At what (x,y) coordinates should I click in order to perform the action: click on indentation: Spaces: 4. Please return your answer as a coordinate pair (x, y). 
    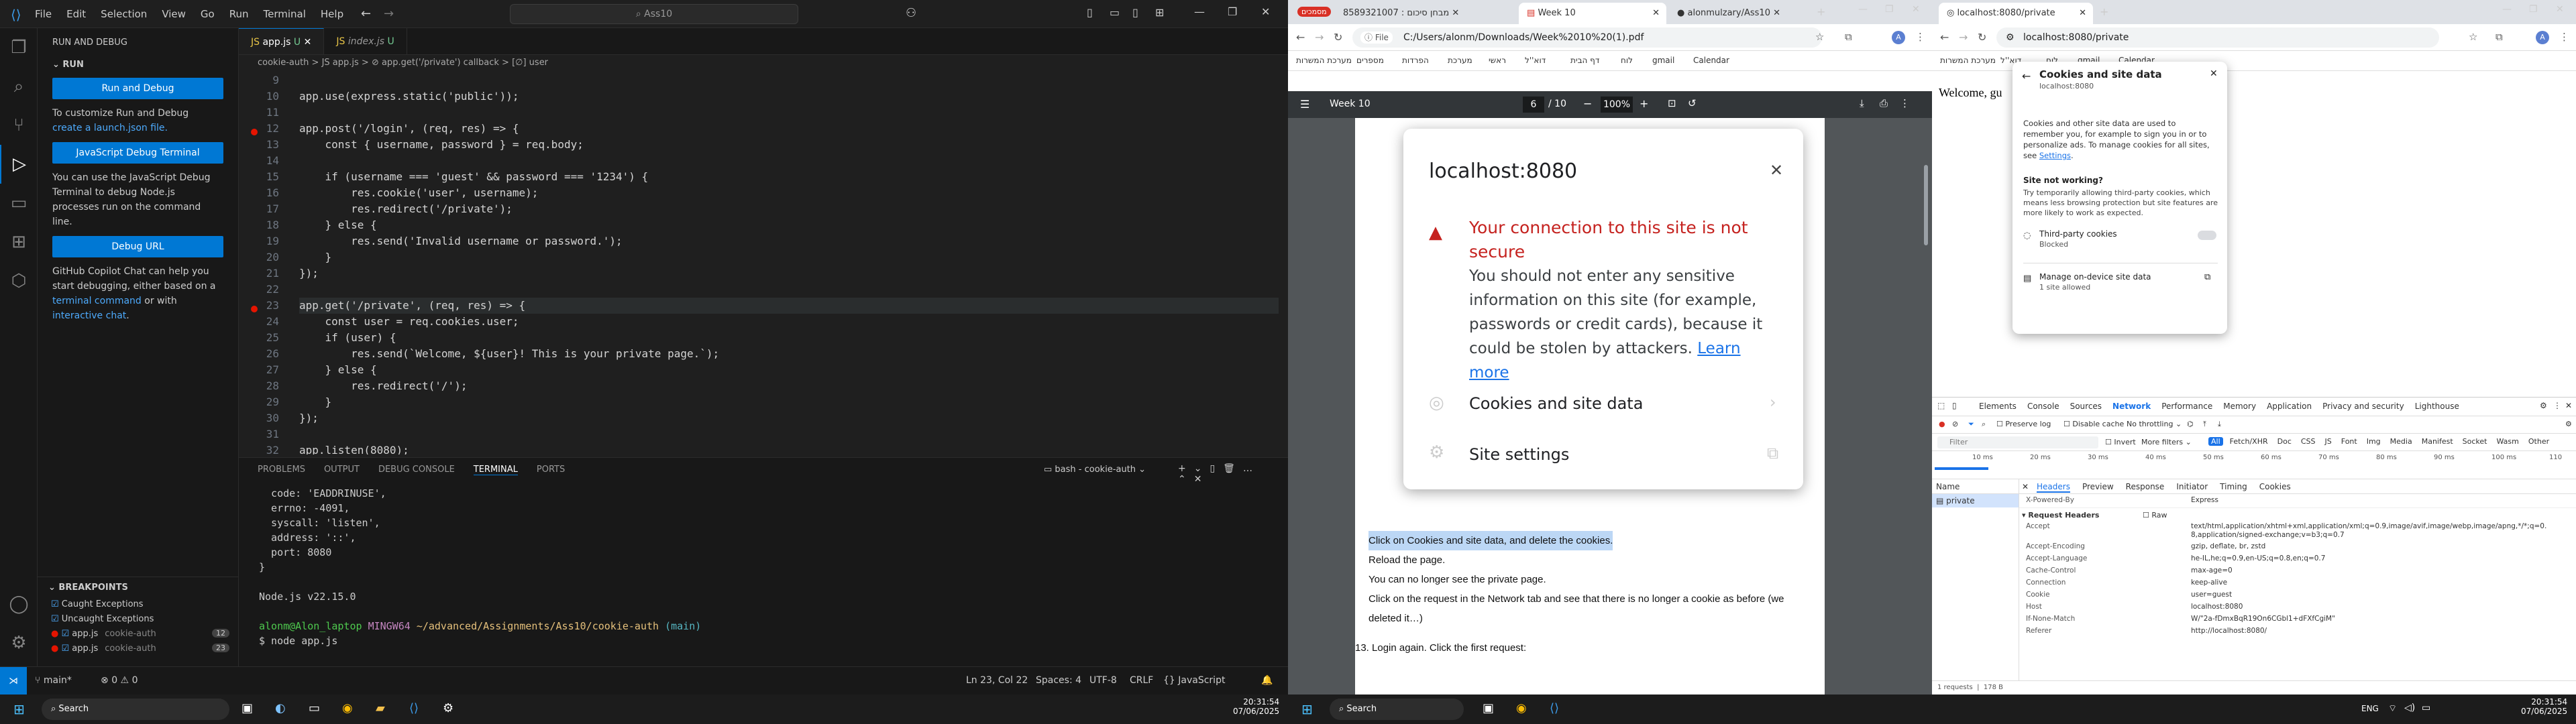
    Looking at the image, I should click on (1058, 680).